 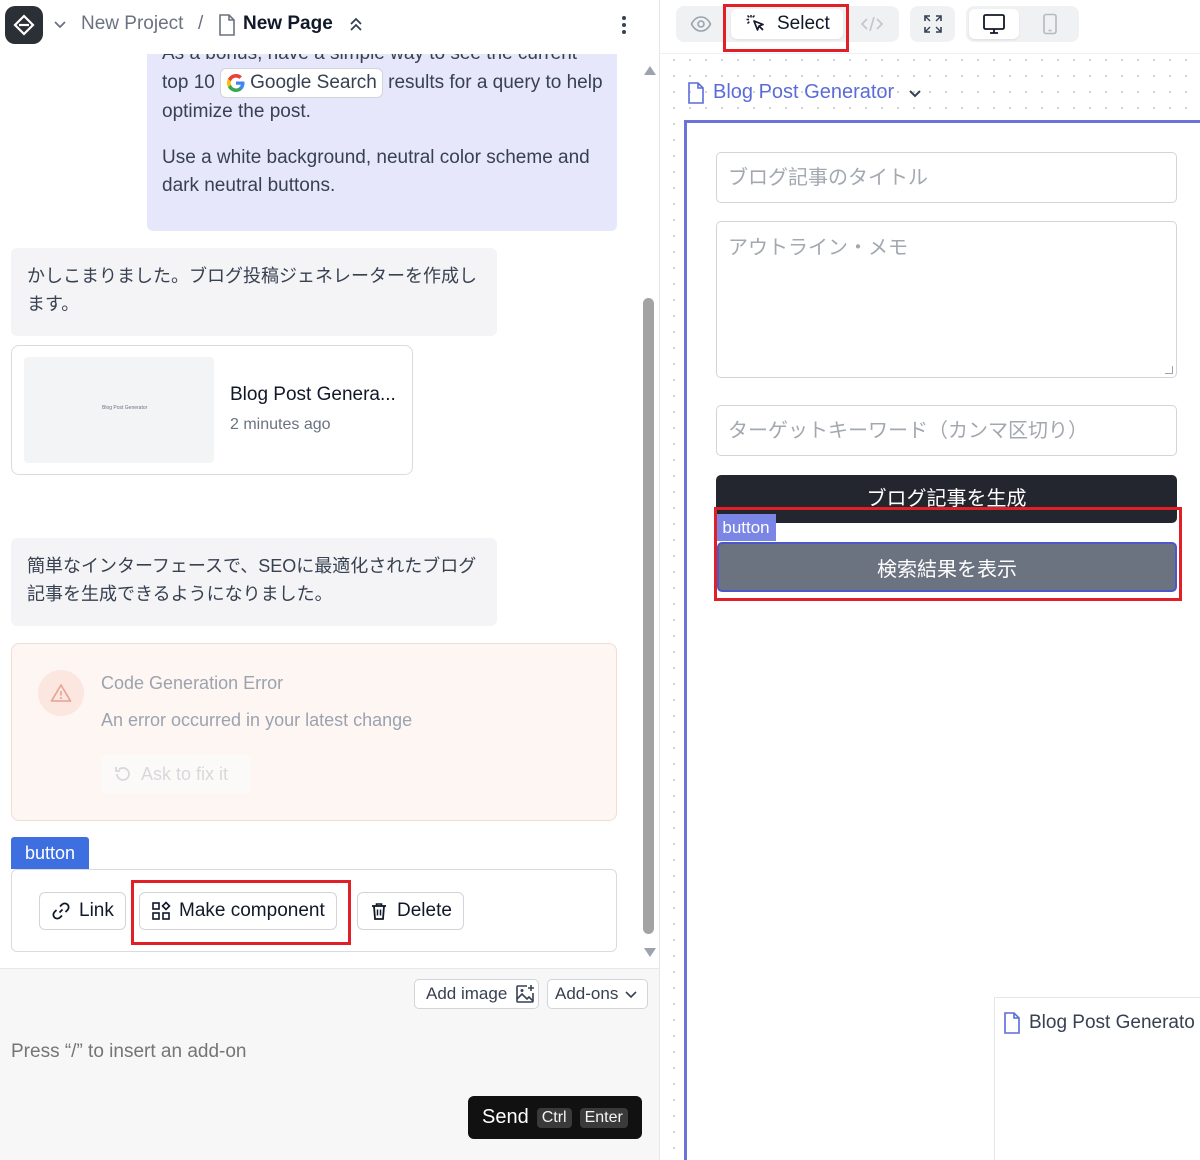 What do you see at coordinates (61, 911) in the screenshot?
I see `link-icon` at bounding box center [61, 911].